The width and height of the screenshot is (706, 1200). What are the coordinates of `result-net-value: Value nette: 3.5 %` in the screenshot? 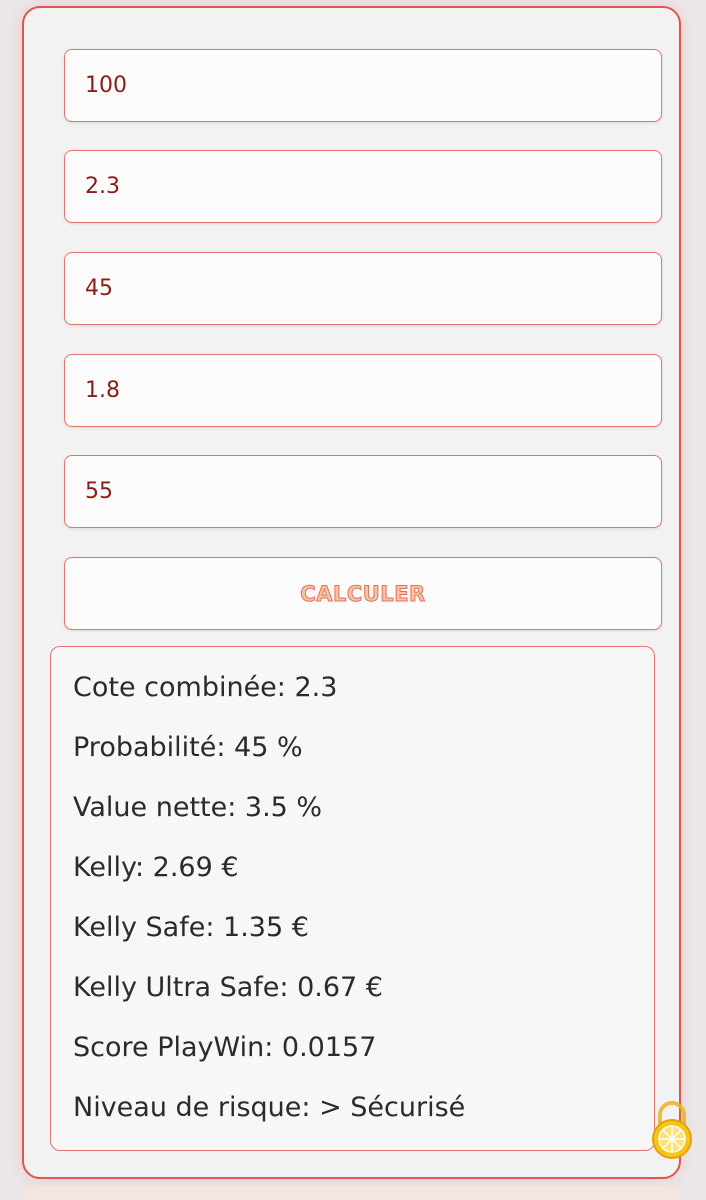 It's located at (198, 807).